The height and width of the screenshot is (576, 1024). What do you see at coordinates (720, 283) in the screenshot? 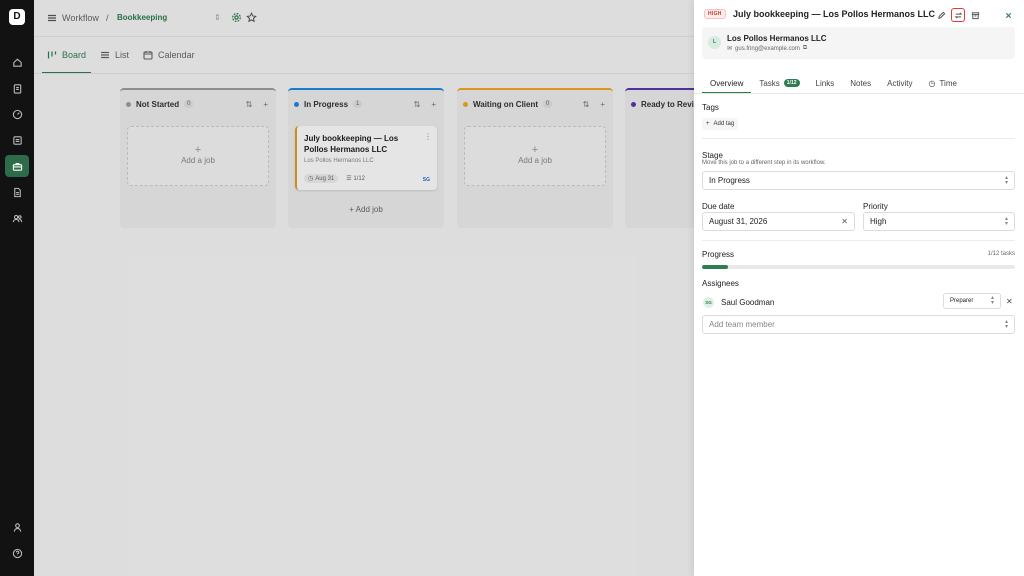
I see `assignees-label: Assignees` at bounding box center [720, 283].